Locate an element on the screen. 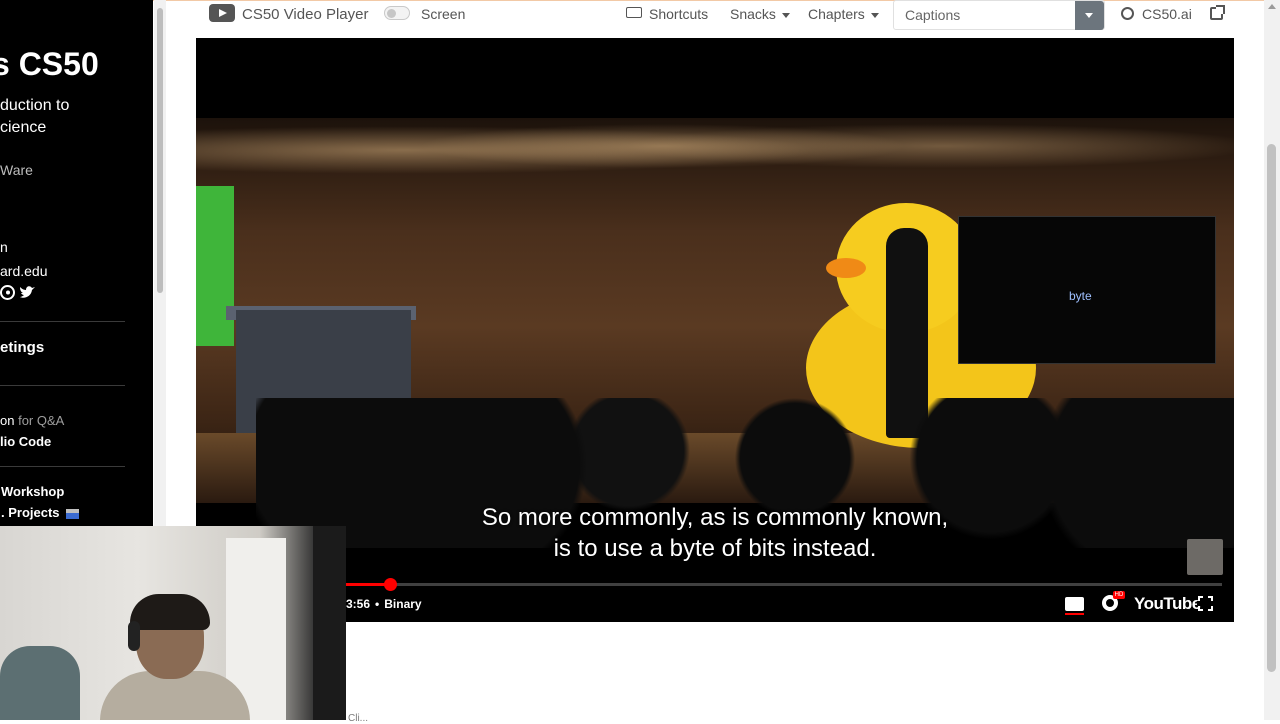 The height and width of the screenshot is (724, 1280). slide-screen: byte is located at coordinates (1087, 290).